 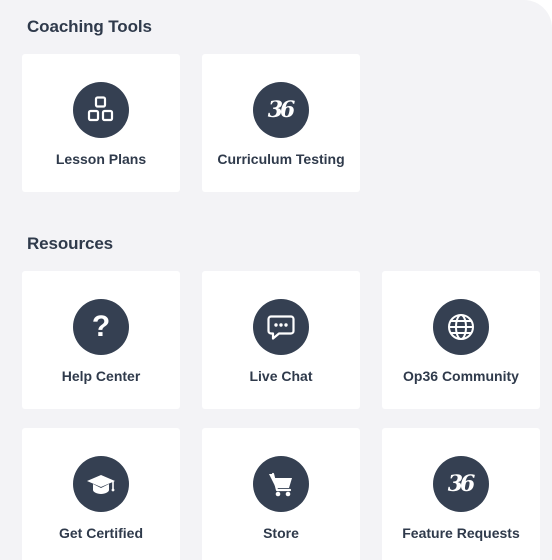 I want to click on curriculum-testing-tile: 36 Curriculum Testing, so click(x=281, y=123).